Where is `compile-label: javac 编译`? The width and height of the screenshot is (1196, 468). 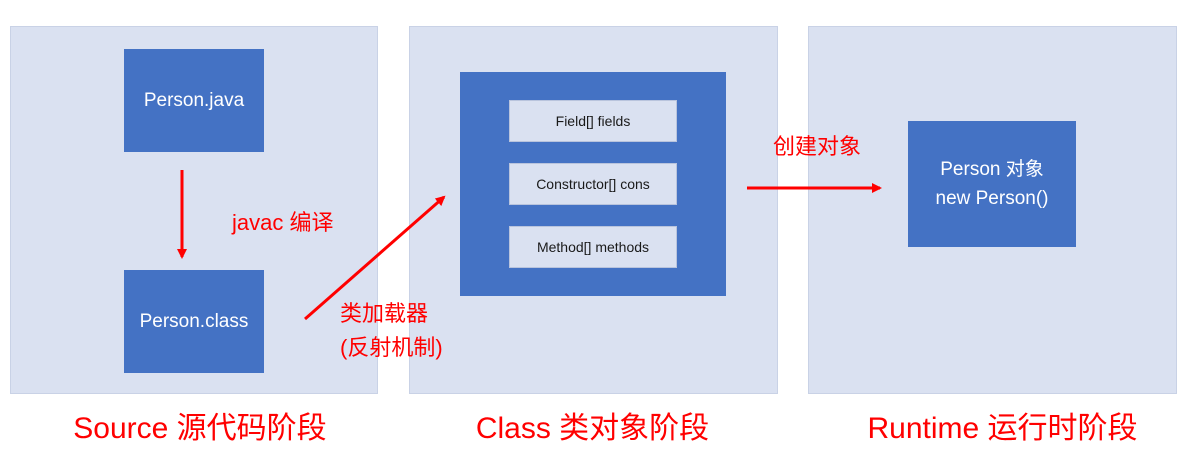 compile-label: javac 编译 is located at coordinates (283, 222).